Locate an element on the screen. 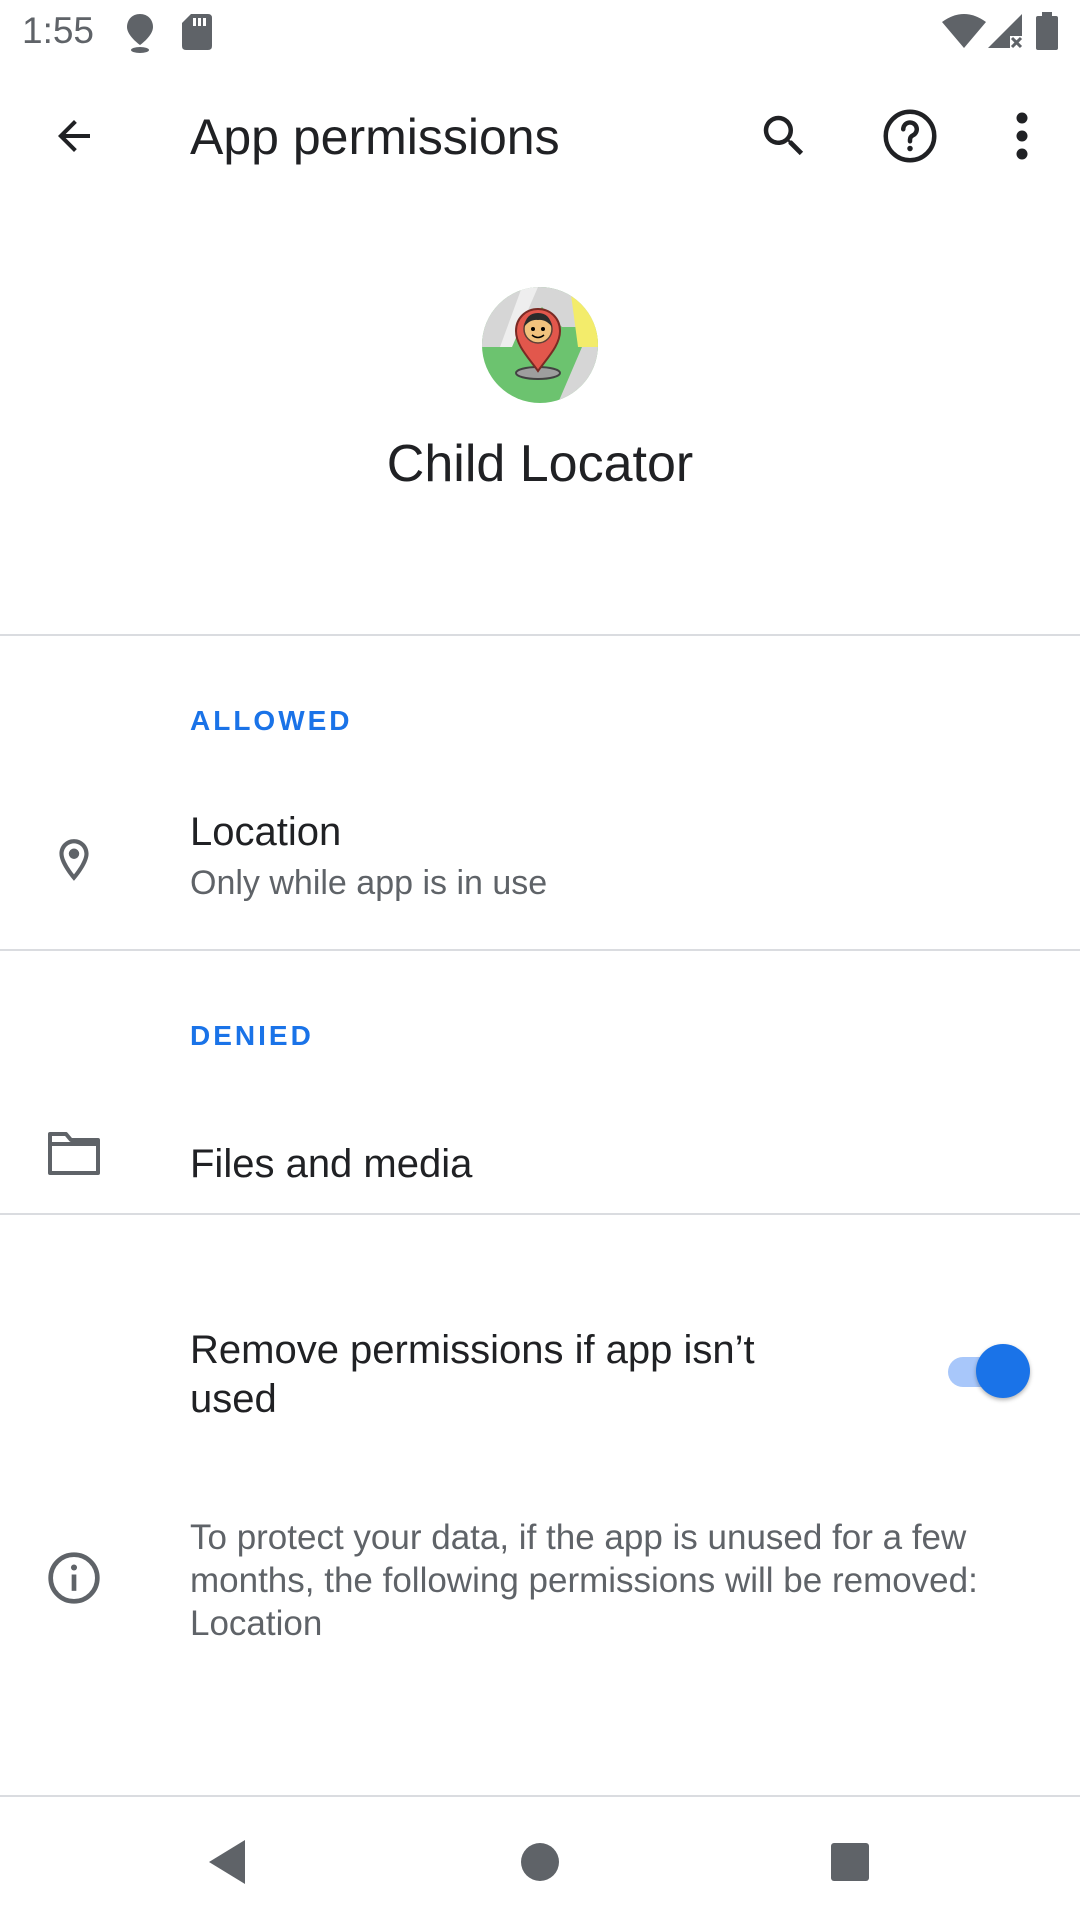 This screenshot has height=1920, width=1080. remove-permissions-toggle is located at coordinates (987, 1372).